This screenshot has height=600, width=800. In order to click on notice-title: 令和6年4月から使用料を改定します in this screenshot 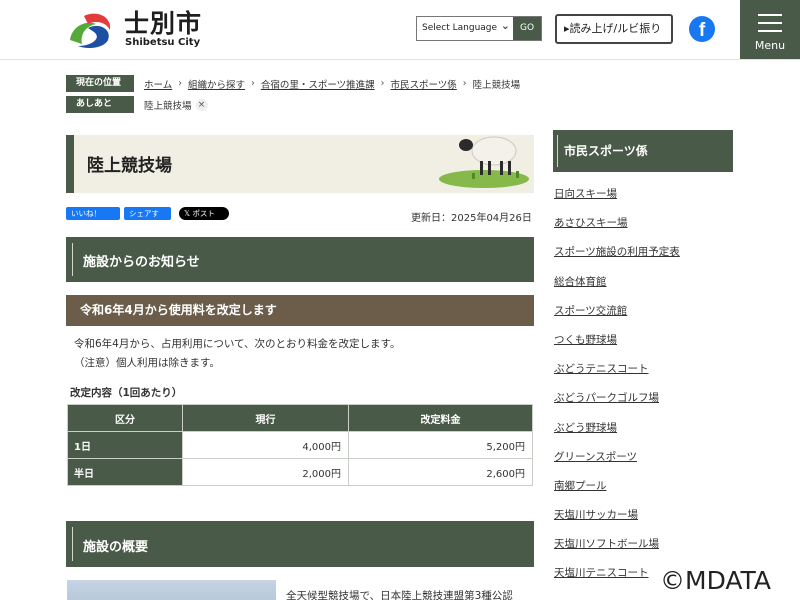, I will do `click(300, 310)`.